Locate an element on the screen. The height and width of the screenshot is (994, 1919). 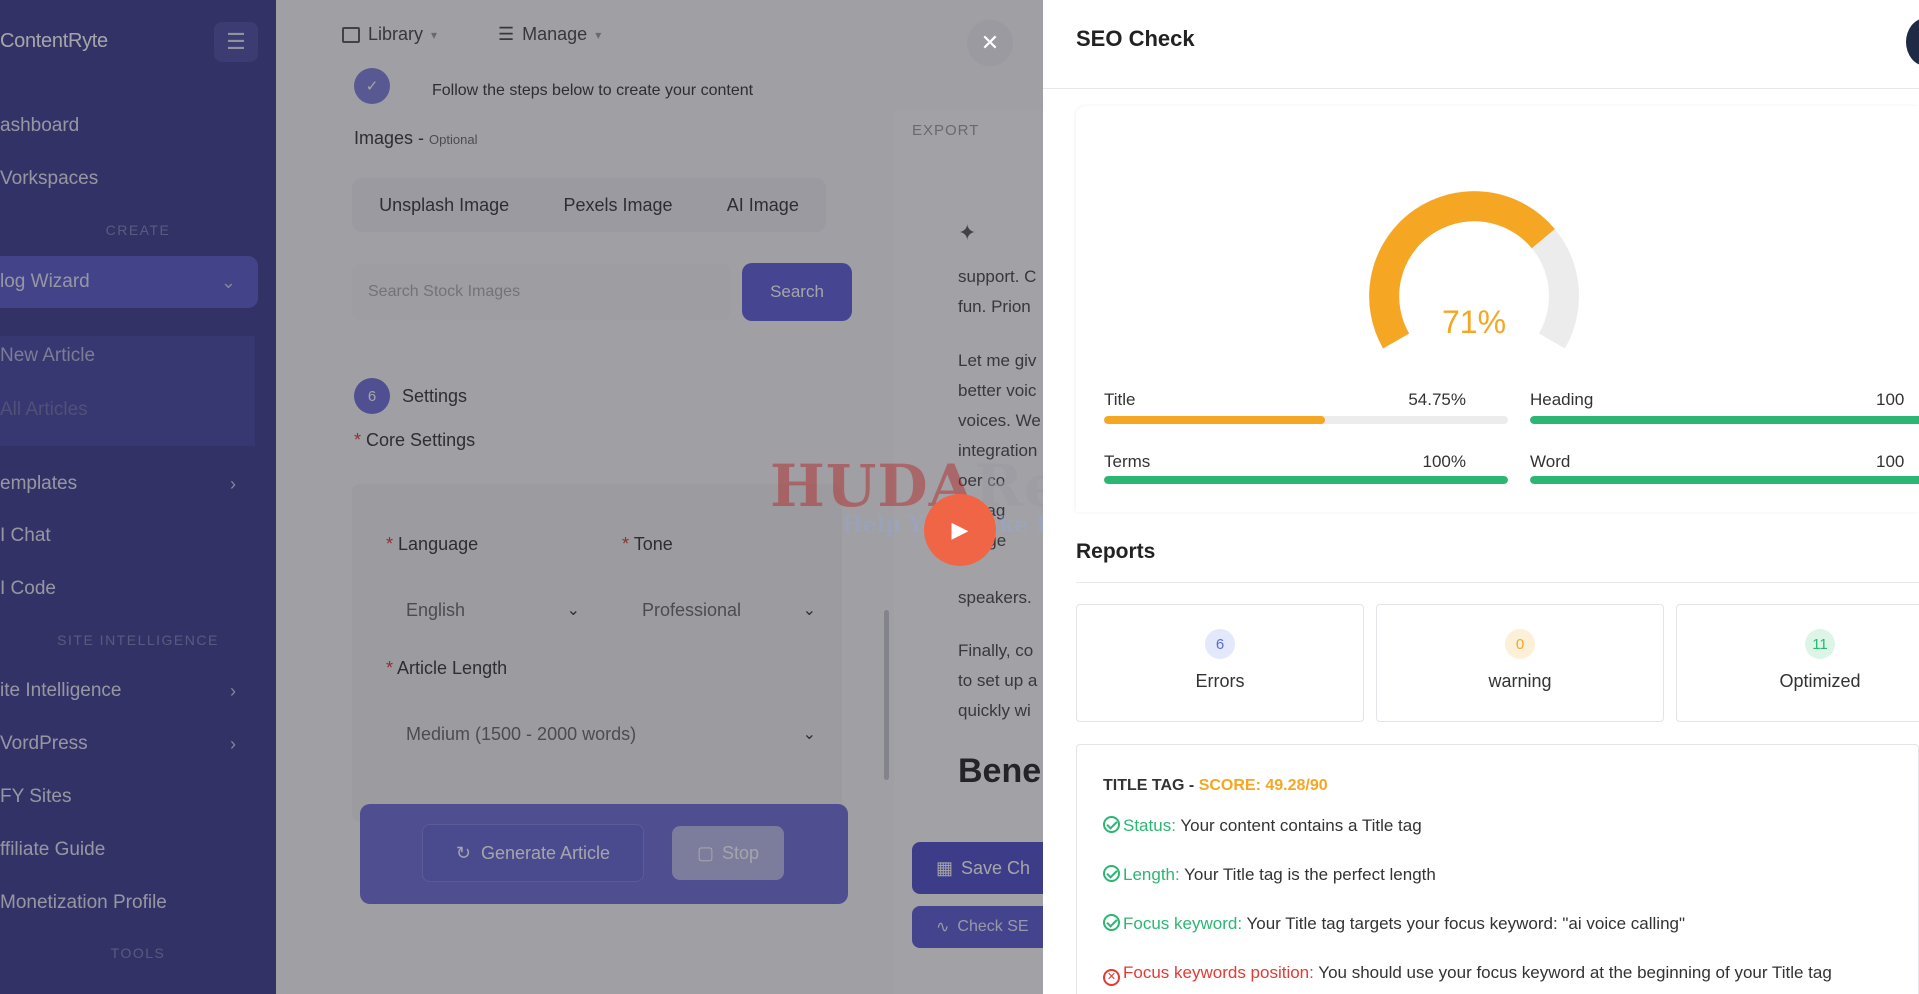
title-tag-score: SCORE: 49.28/90 is located at coordinates (1263, 785).